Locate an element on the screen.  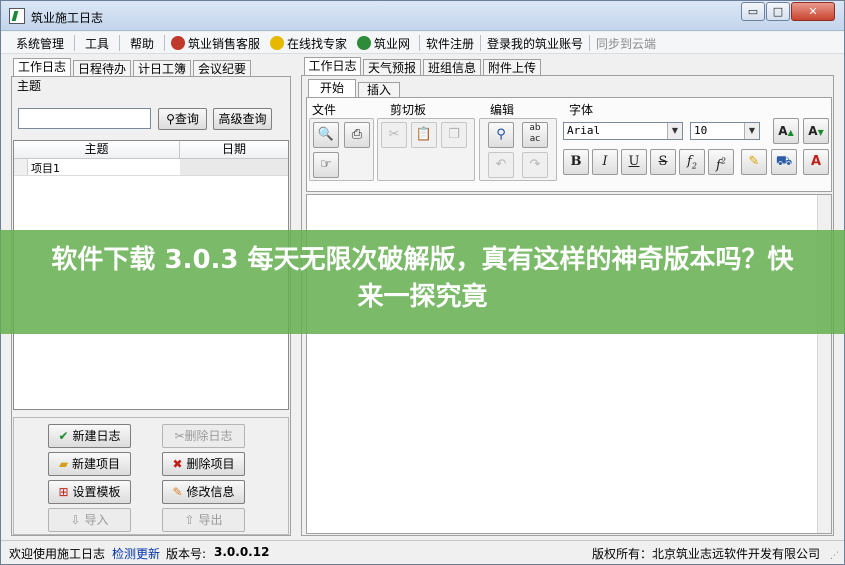
menu-sales-service: 筑业销售客服 is located at coordinates (215, 43).